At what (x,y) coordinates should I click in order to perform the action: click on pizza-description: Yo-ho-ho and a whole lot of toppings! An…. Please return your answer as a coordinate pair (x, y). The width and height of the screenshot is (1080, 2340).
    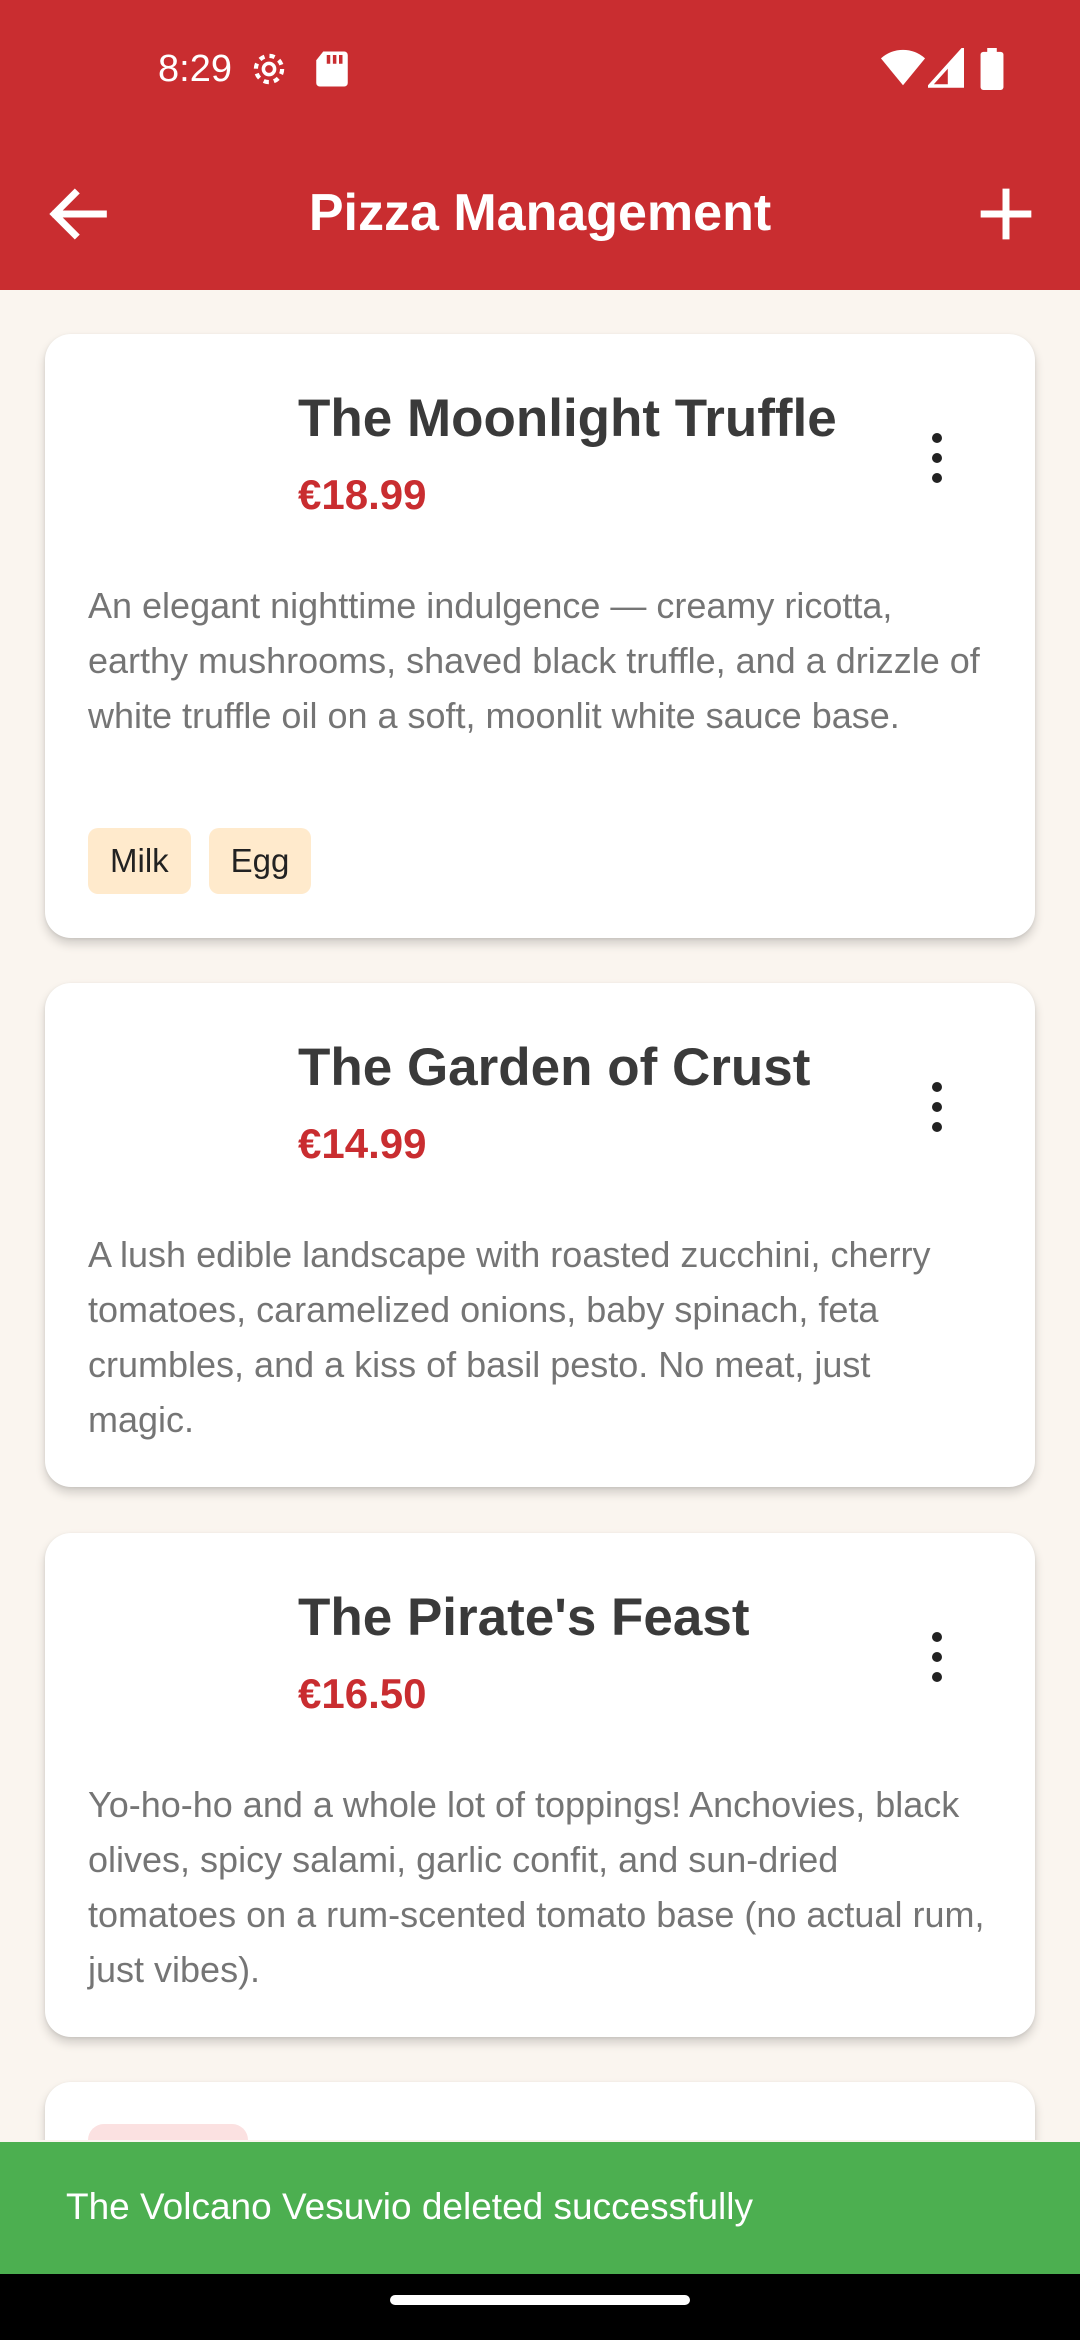
    Looking at the image, I should click on (536, 1887).